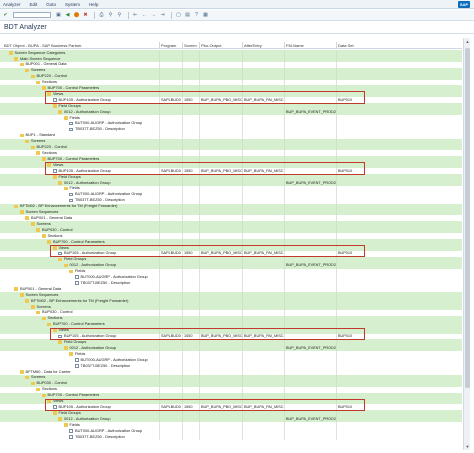 This screenshot has height=453, width=474. What do you see at coordinates (211, 45) in the screenshot?
I see `column-header: Pbo-Output` at bounding box center [211, 45].